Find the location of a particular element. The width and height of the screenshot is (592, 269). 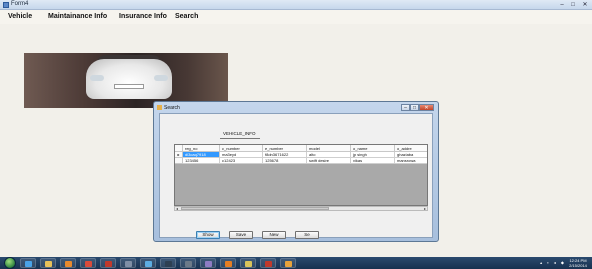

grid-cell: vikas is located at coordinates (373, 161).